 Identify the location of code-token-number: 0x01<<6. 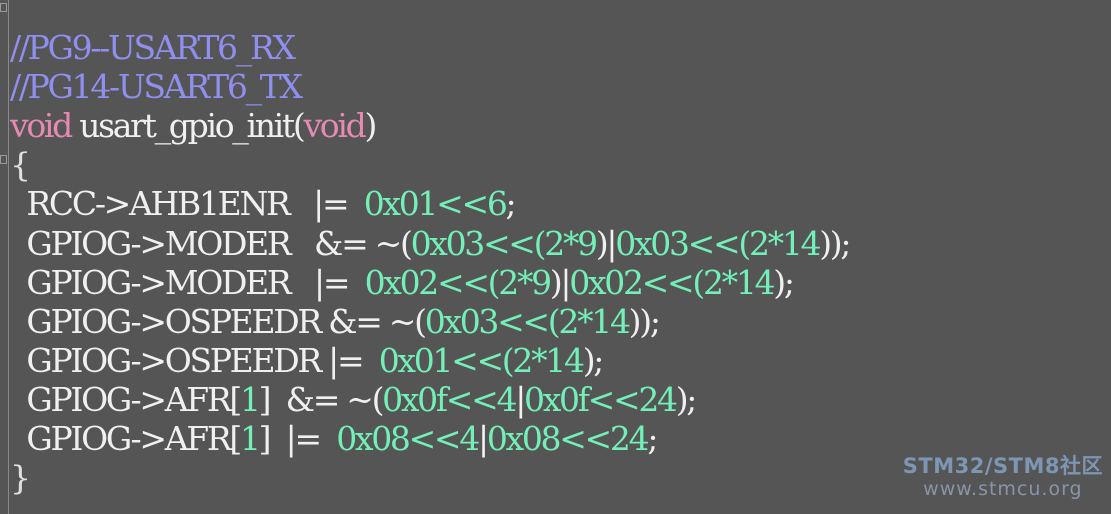
(435, 204).